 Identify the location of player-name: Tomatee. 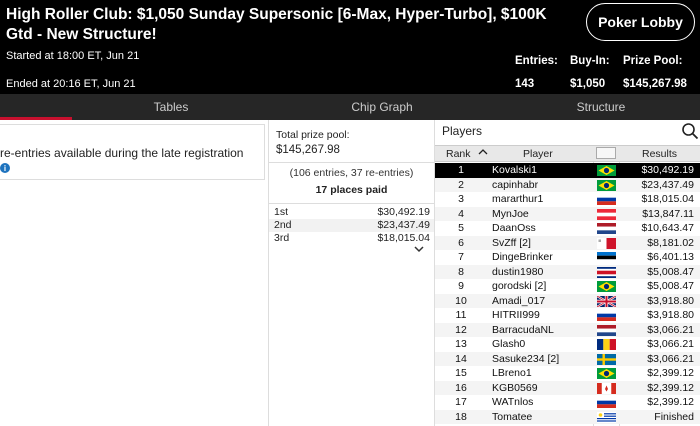
(512, 416).